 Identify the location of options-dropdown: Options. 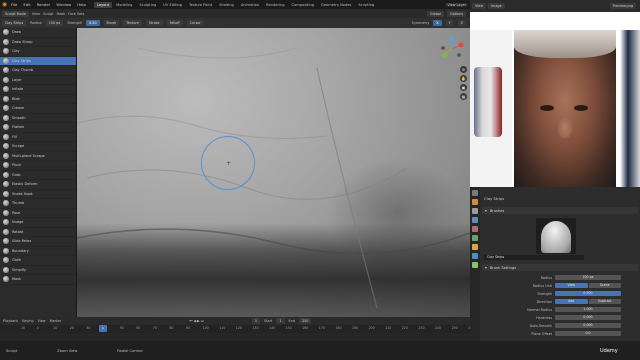
(456, 13).